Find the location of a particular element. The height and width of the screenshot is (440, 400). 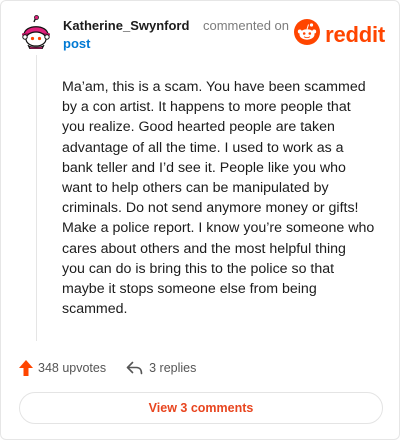

reddit-wordmark: reddit is located at coordinates (355, 34).